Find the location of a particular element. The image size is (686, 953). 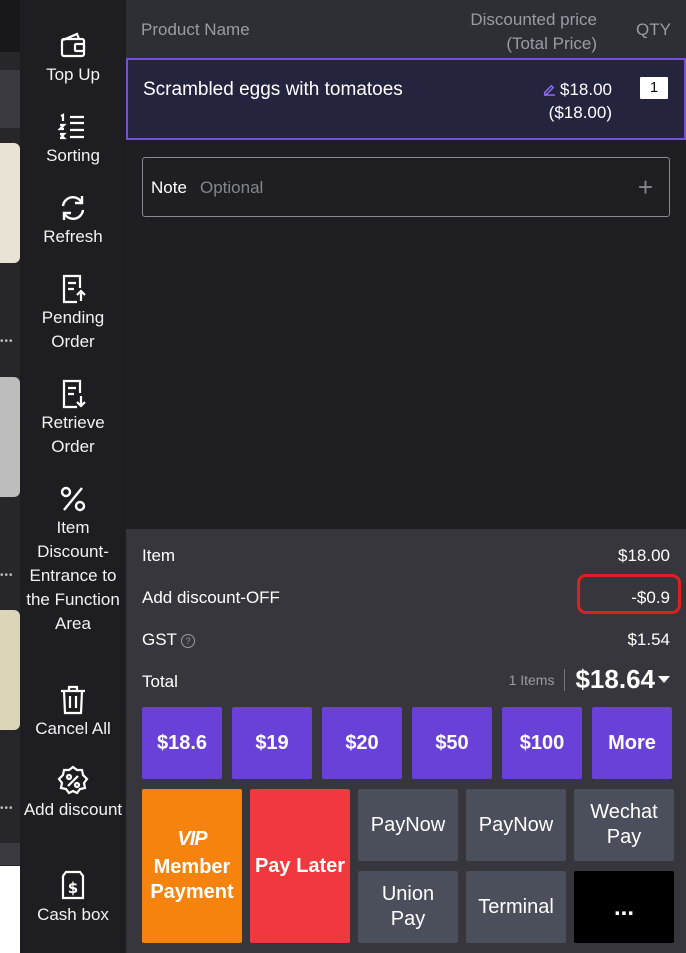

info-icon: ? is located at coordinates (187, 641).